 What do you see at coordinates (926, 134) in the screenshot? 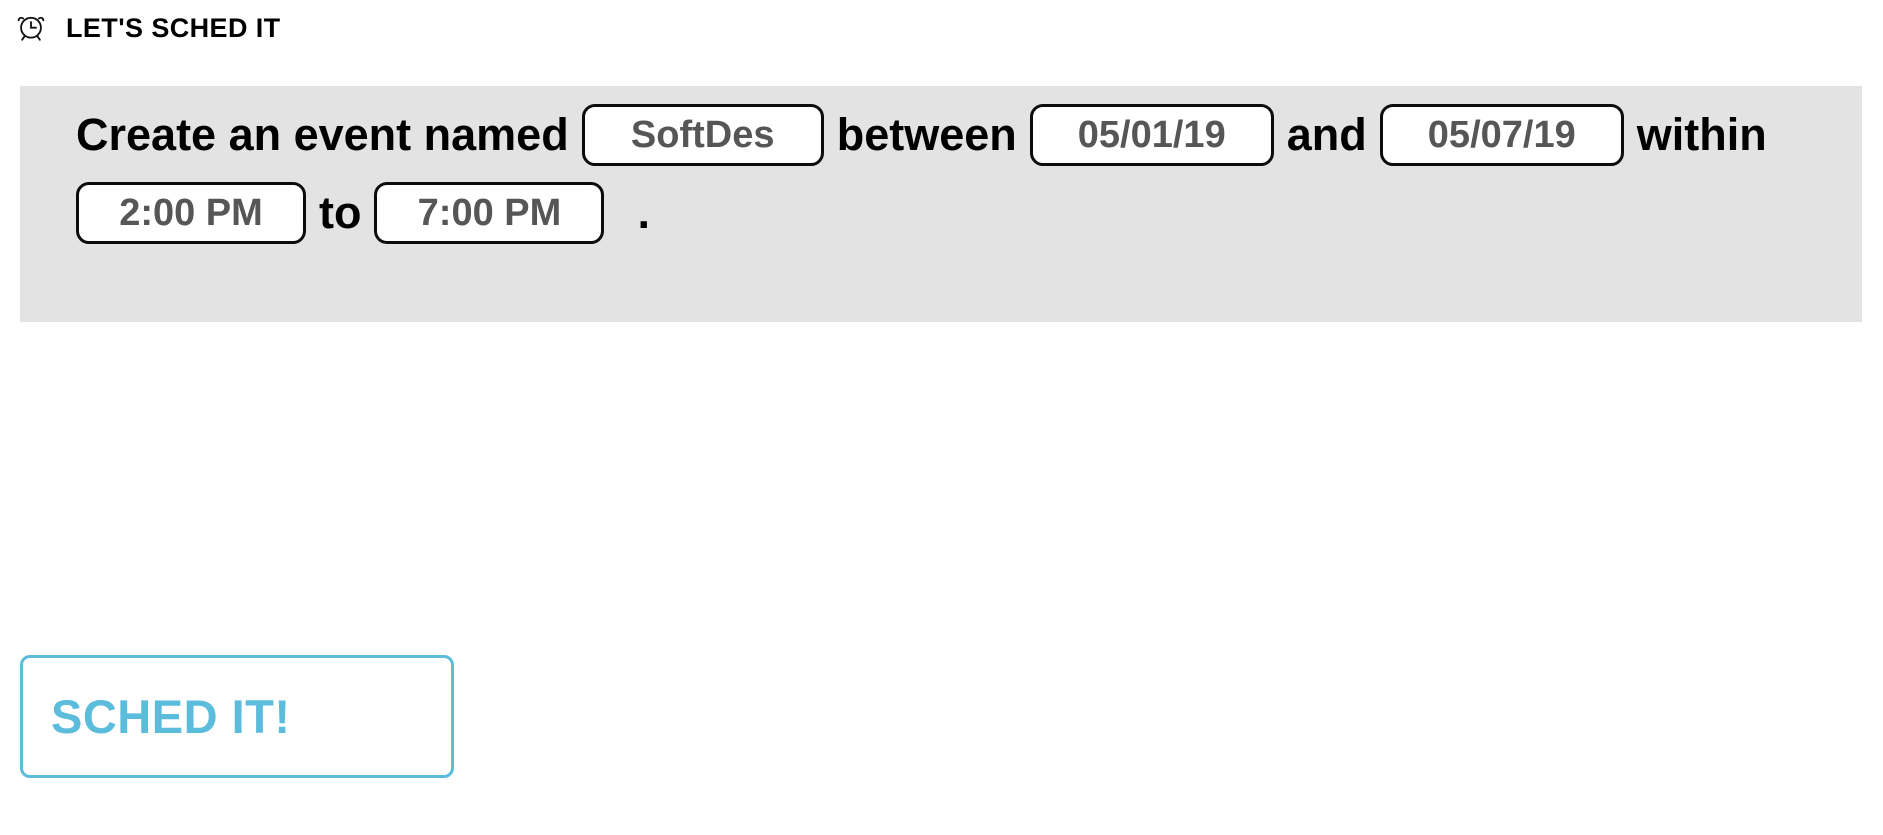
I see `sentence-text-between: between` at bounding box center [926, 134].